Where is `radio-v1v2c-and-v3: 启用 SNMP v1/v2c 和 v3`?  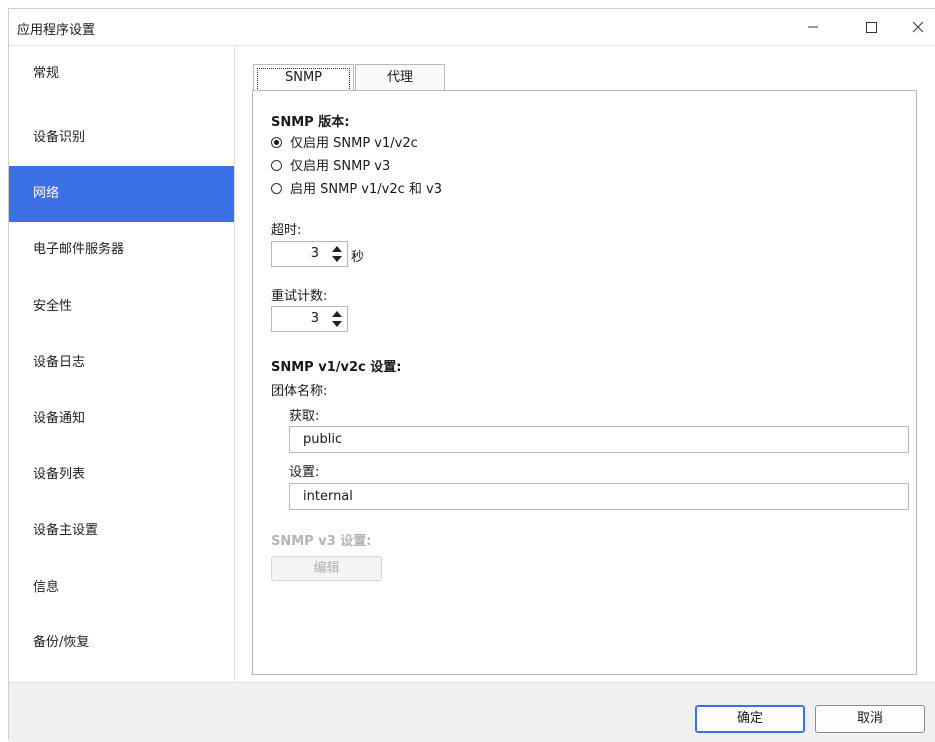 radio-v1v2c-and-v3: 启用 SNMP v1/v2c 和 v3 is located at coordinates (356, 190).